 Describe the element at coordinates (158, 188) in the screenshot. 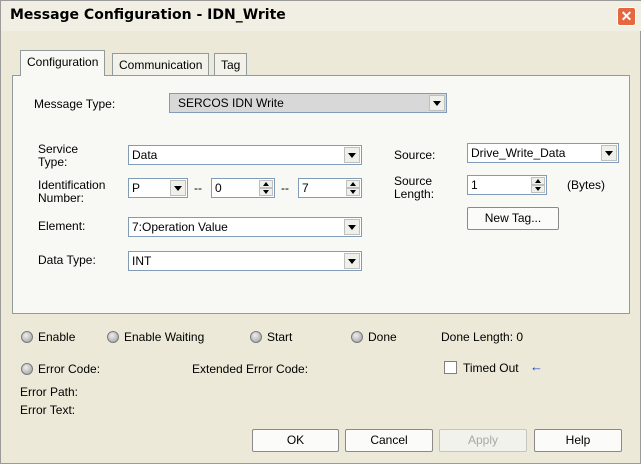

I see `identification-type-select: P` at that location.